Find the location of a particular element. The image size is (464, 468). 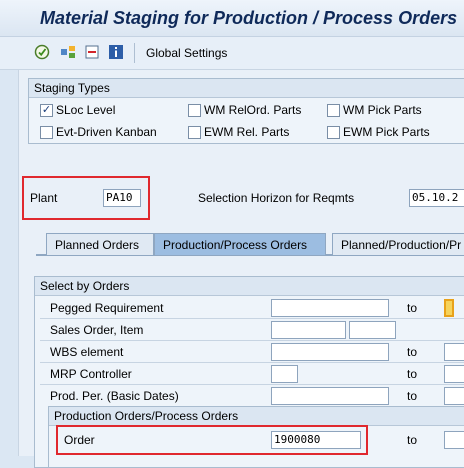

select-by-orders-title: Select by Orders is located at coordinates (249, 286).